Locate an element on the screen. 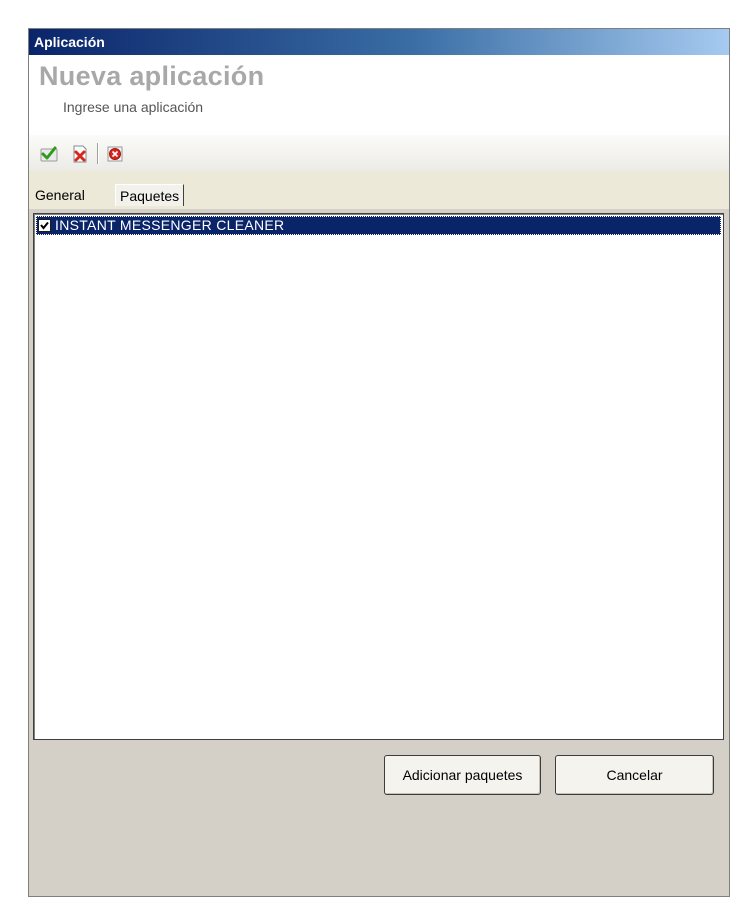 The height and width of the screenshot is (915, 734). tab-general: General is located at coordinates (60, 195).